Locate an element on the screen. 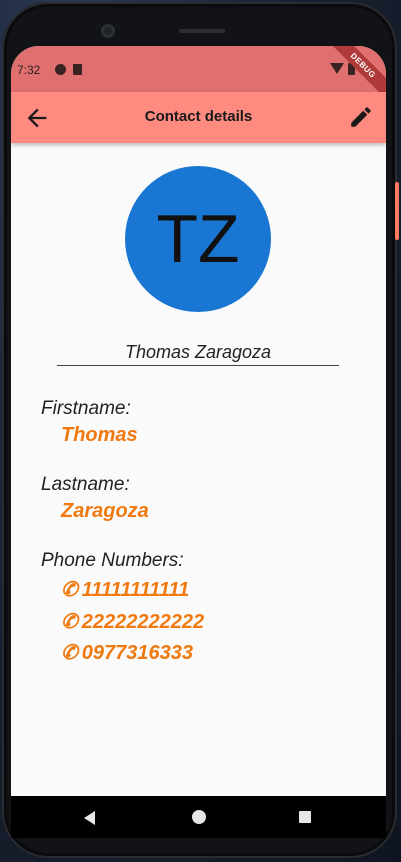 The image size is (401, 862). wifi-icon is located at coordinates (337, 68).